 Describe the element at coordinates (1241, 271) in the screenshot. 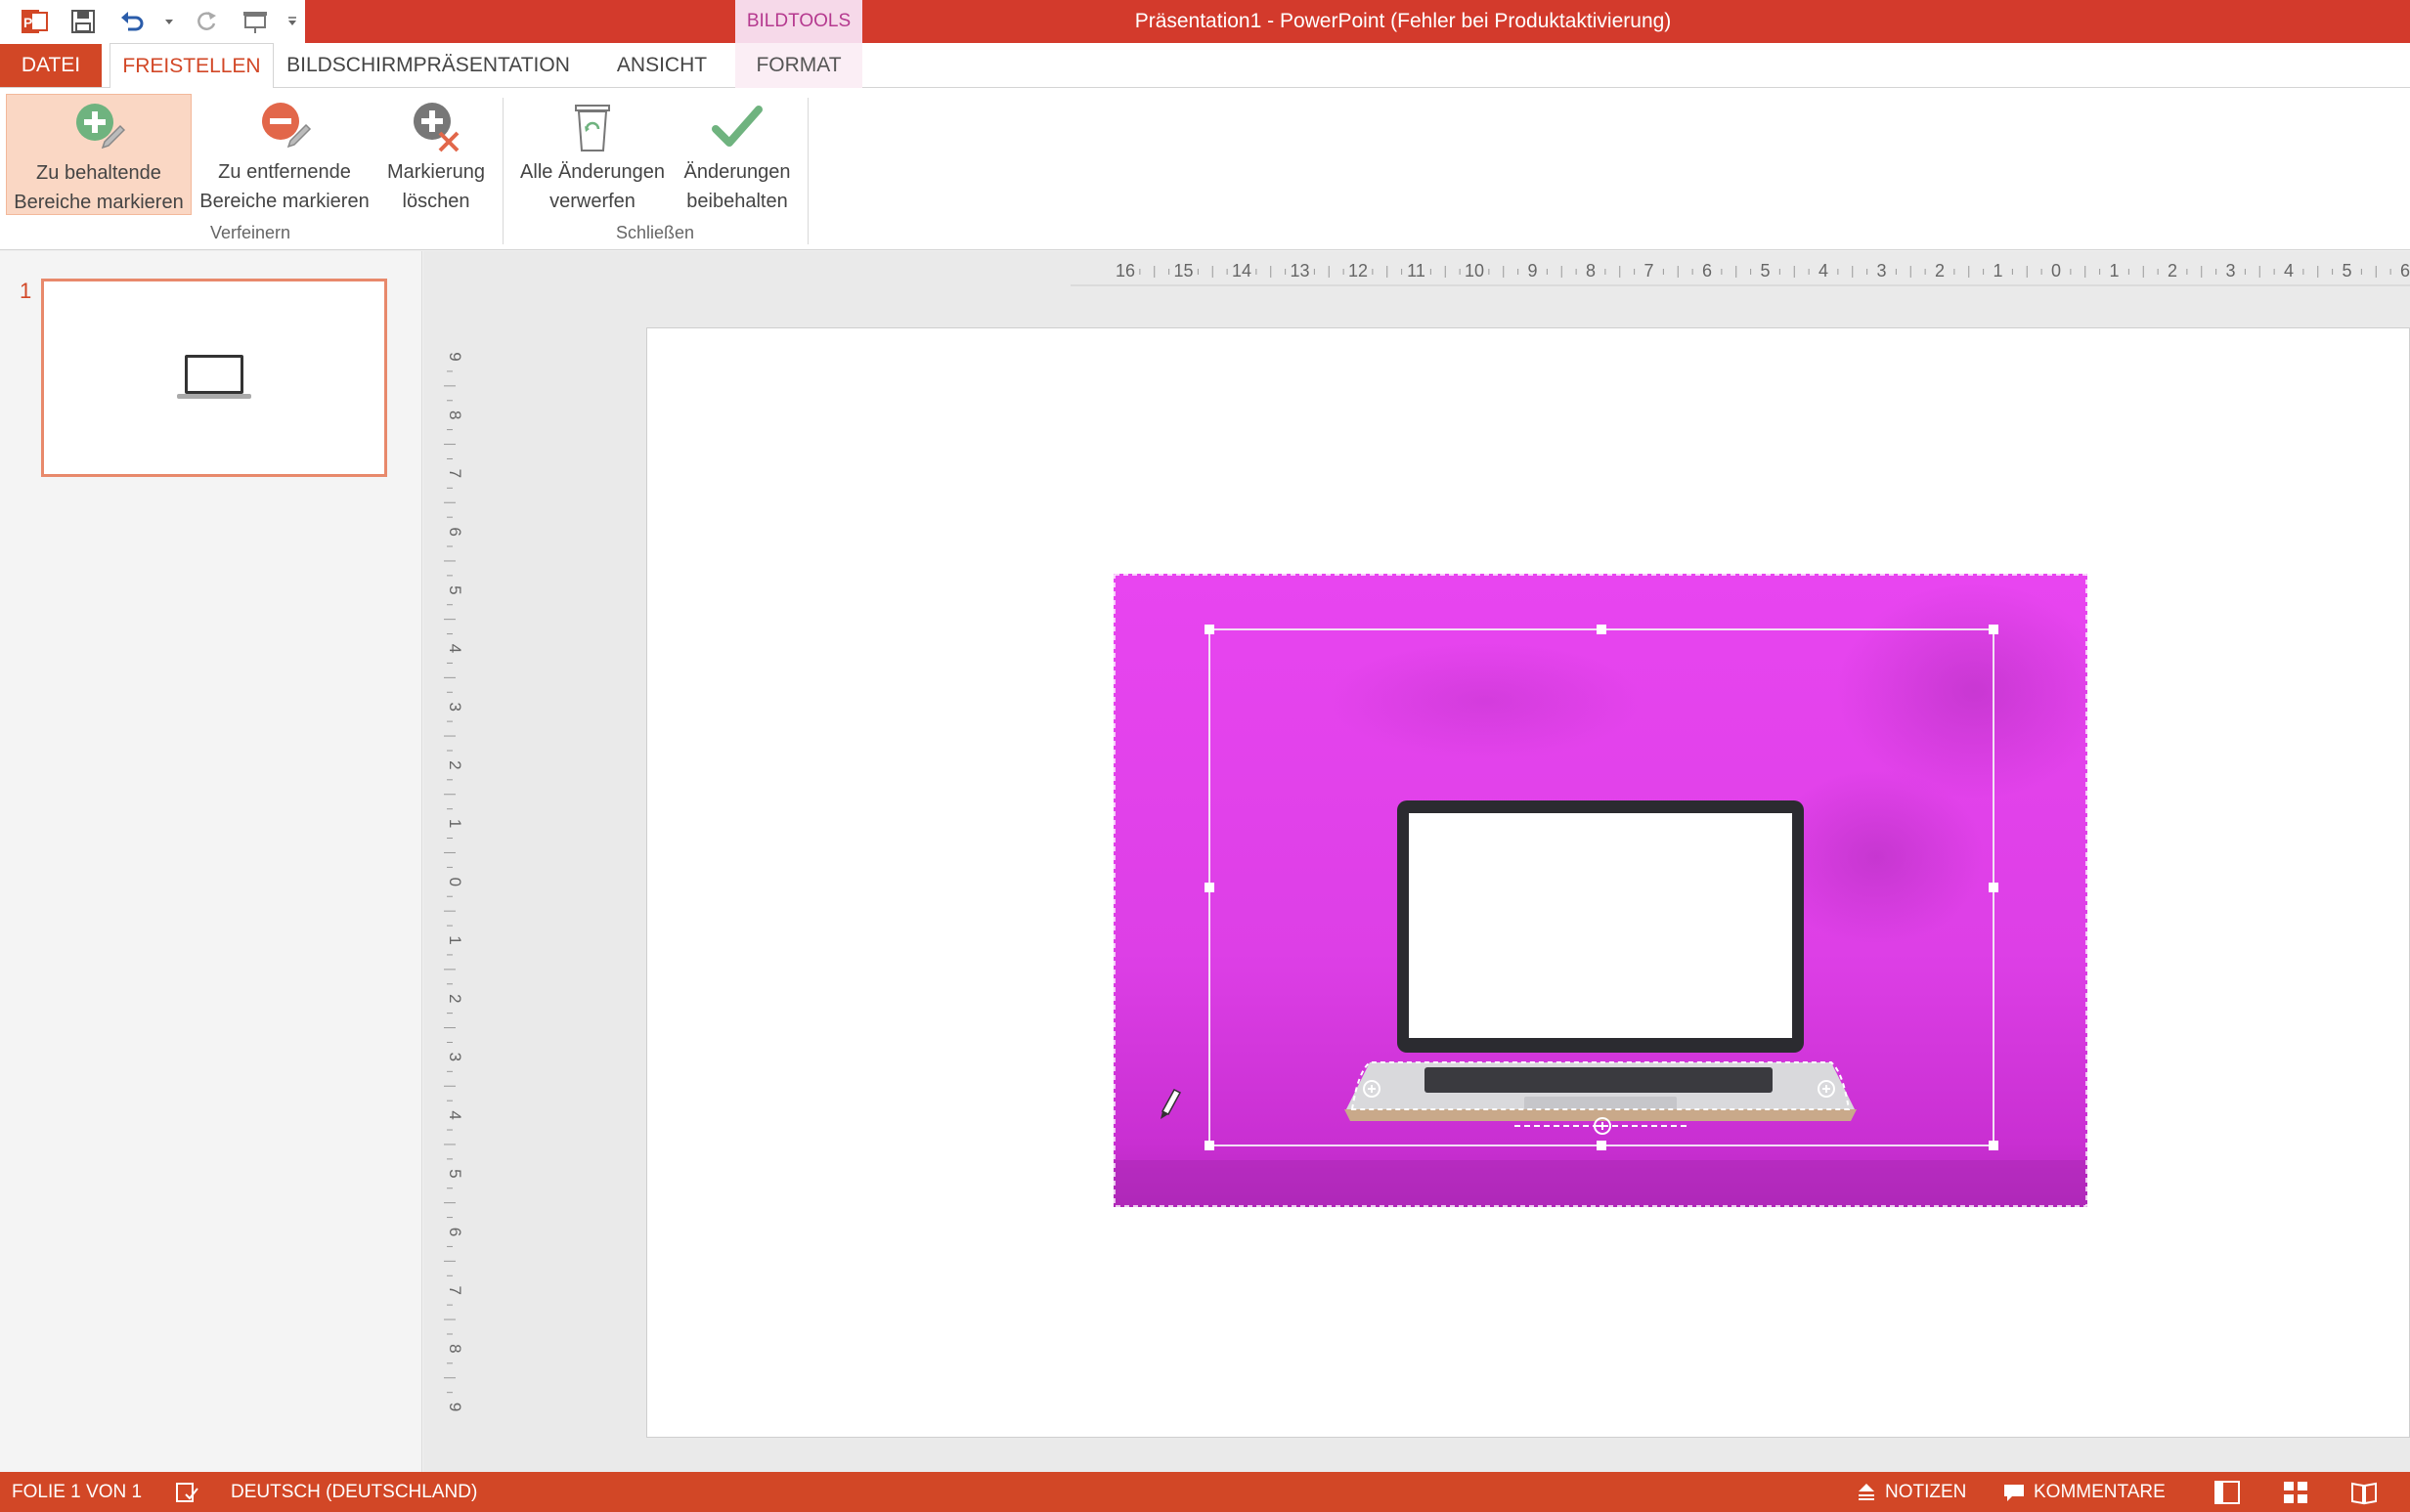

I see `ruler-label: 14` at that location.